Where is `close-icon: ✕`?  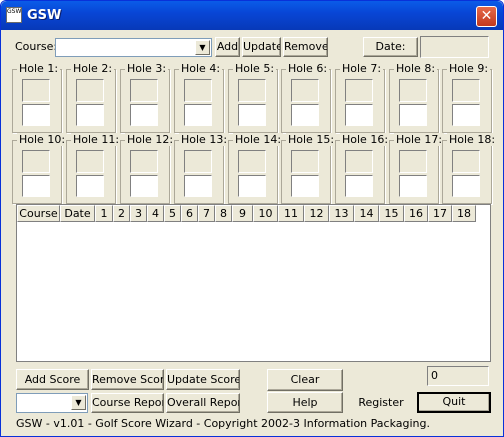
close-icon: ✕ is located at coordinates (486, 16).